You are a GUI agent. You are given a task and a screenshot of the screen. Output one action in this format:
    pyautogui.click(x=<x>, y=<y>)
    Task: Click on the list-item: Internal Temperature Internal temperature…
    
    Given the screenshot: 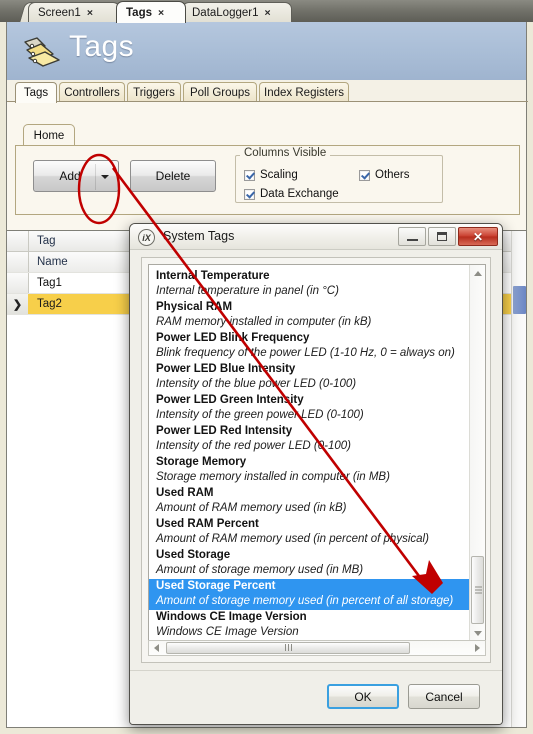 What is the action you would take?
    pyautogui.click(x=309, y=284)
    